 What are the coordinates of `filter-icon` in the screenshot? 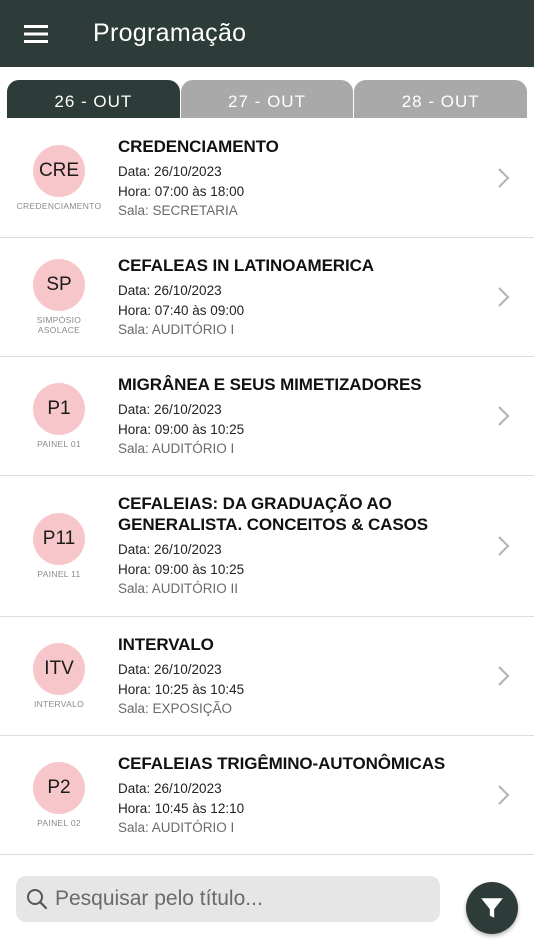 It's located at (492, 908).